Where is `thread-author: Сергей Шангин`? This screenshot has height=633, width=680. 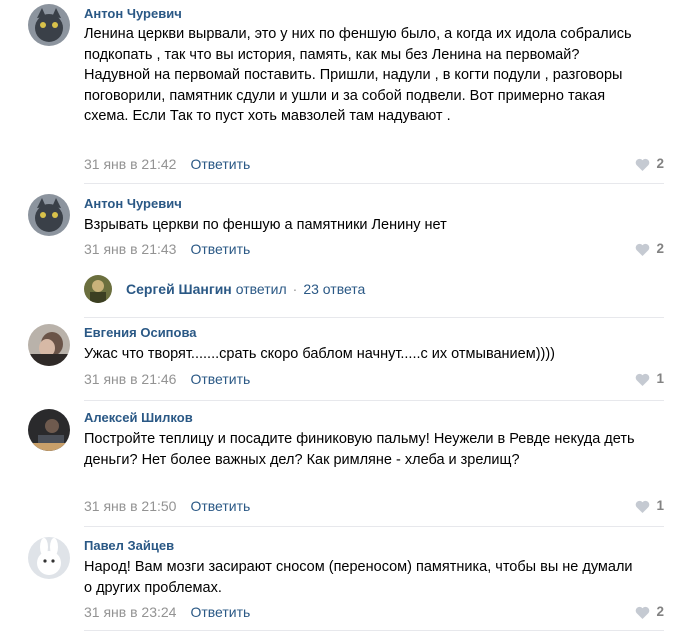
thread-author: Сергей Шангин is located at coordinates (179, 289).